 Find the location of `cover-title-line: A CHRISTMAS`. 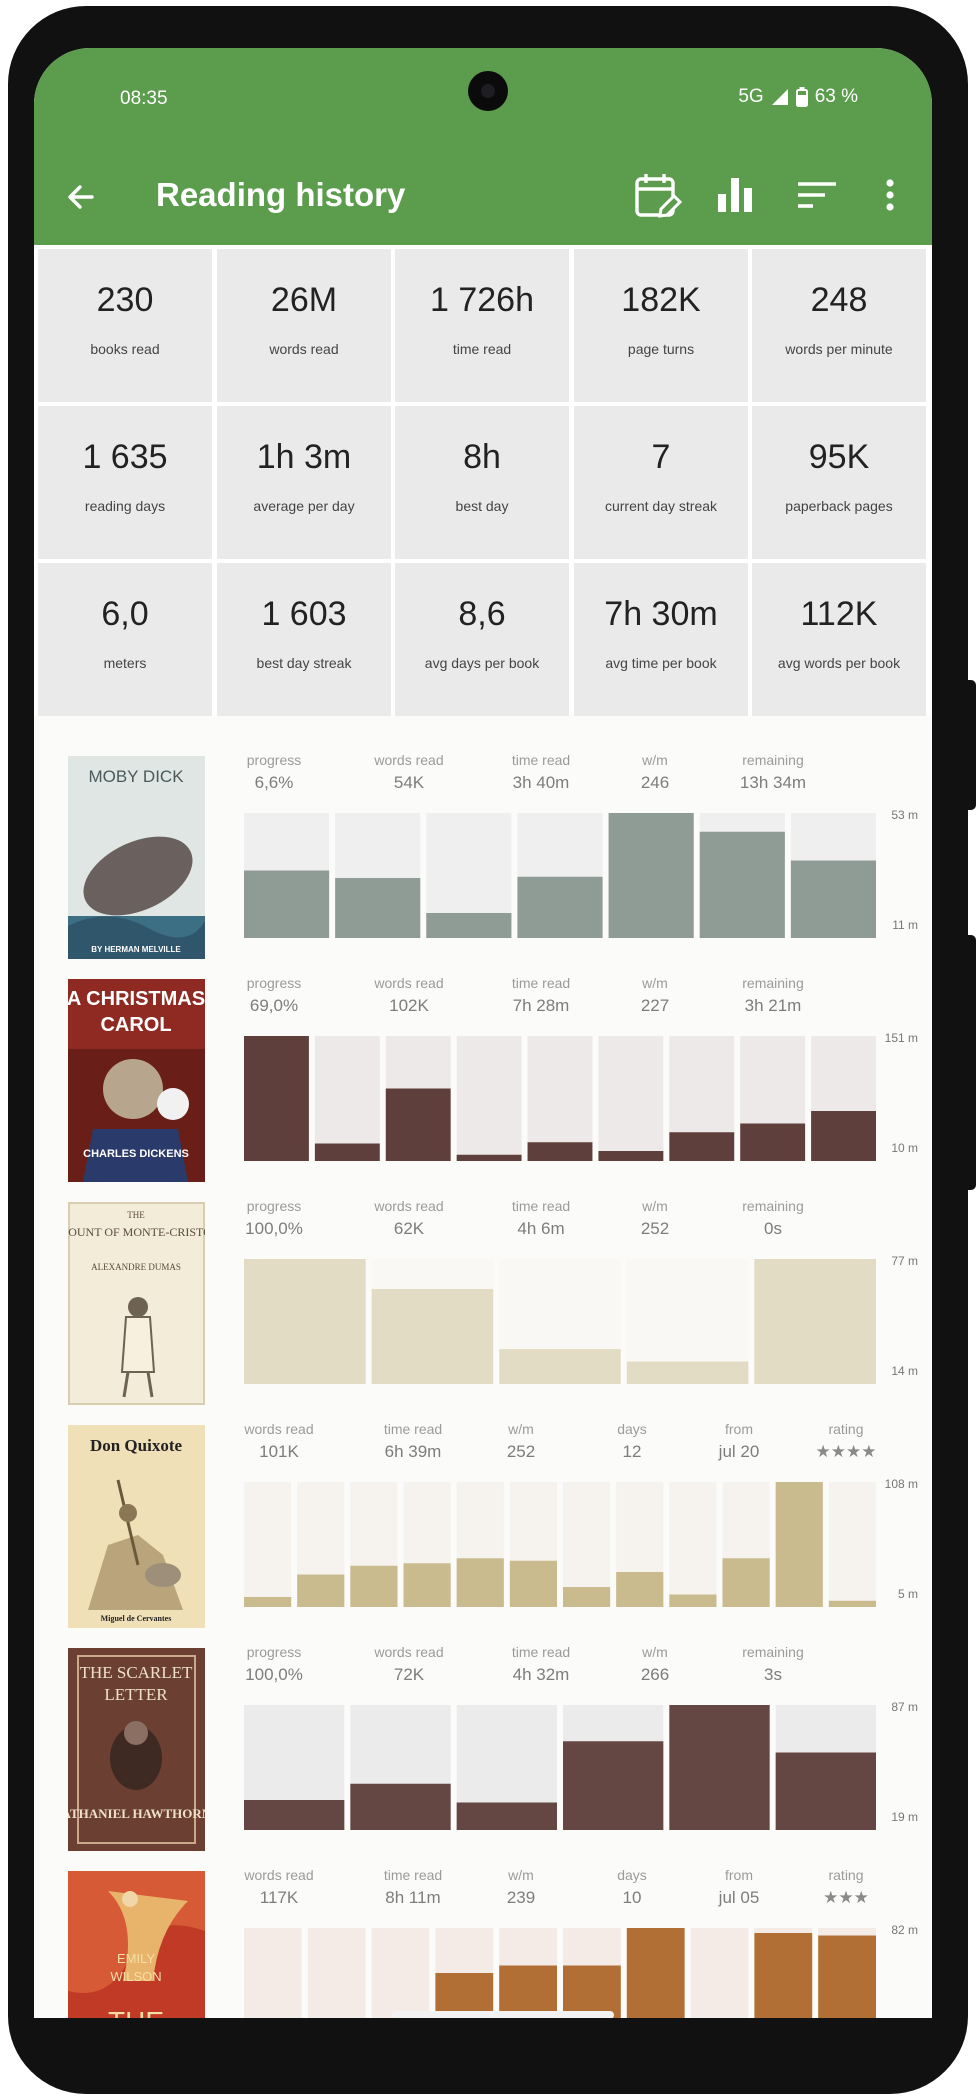

cover-title-line: A CHRISTMAS is located at coordinates (136, 999).